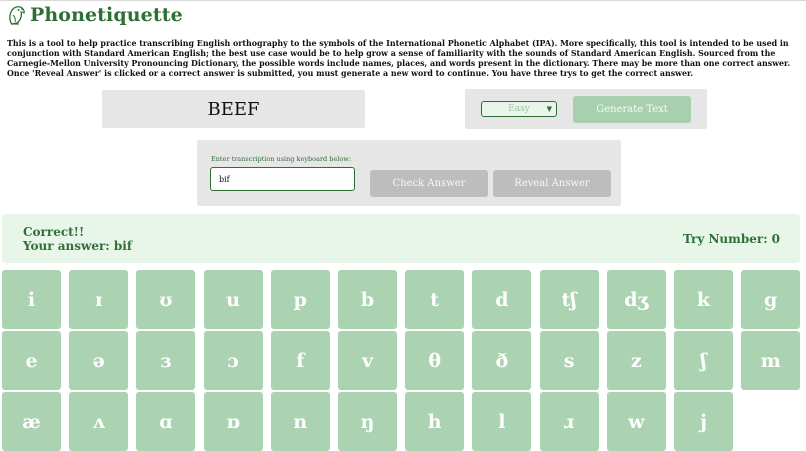 The height and width of the screenshot is (451, 806). Describe the element at coordinates (703, 360) in the screenshot. I see `ipa-key: ʃ` at that location.